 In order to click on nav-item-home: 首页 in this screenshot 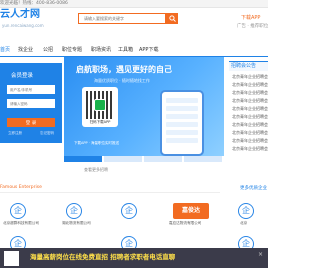, I will do `click(5, 49)`.